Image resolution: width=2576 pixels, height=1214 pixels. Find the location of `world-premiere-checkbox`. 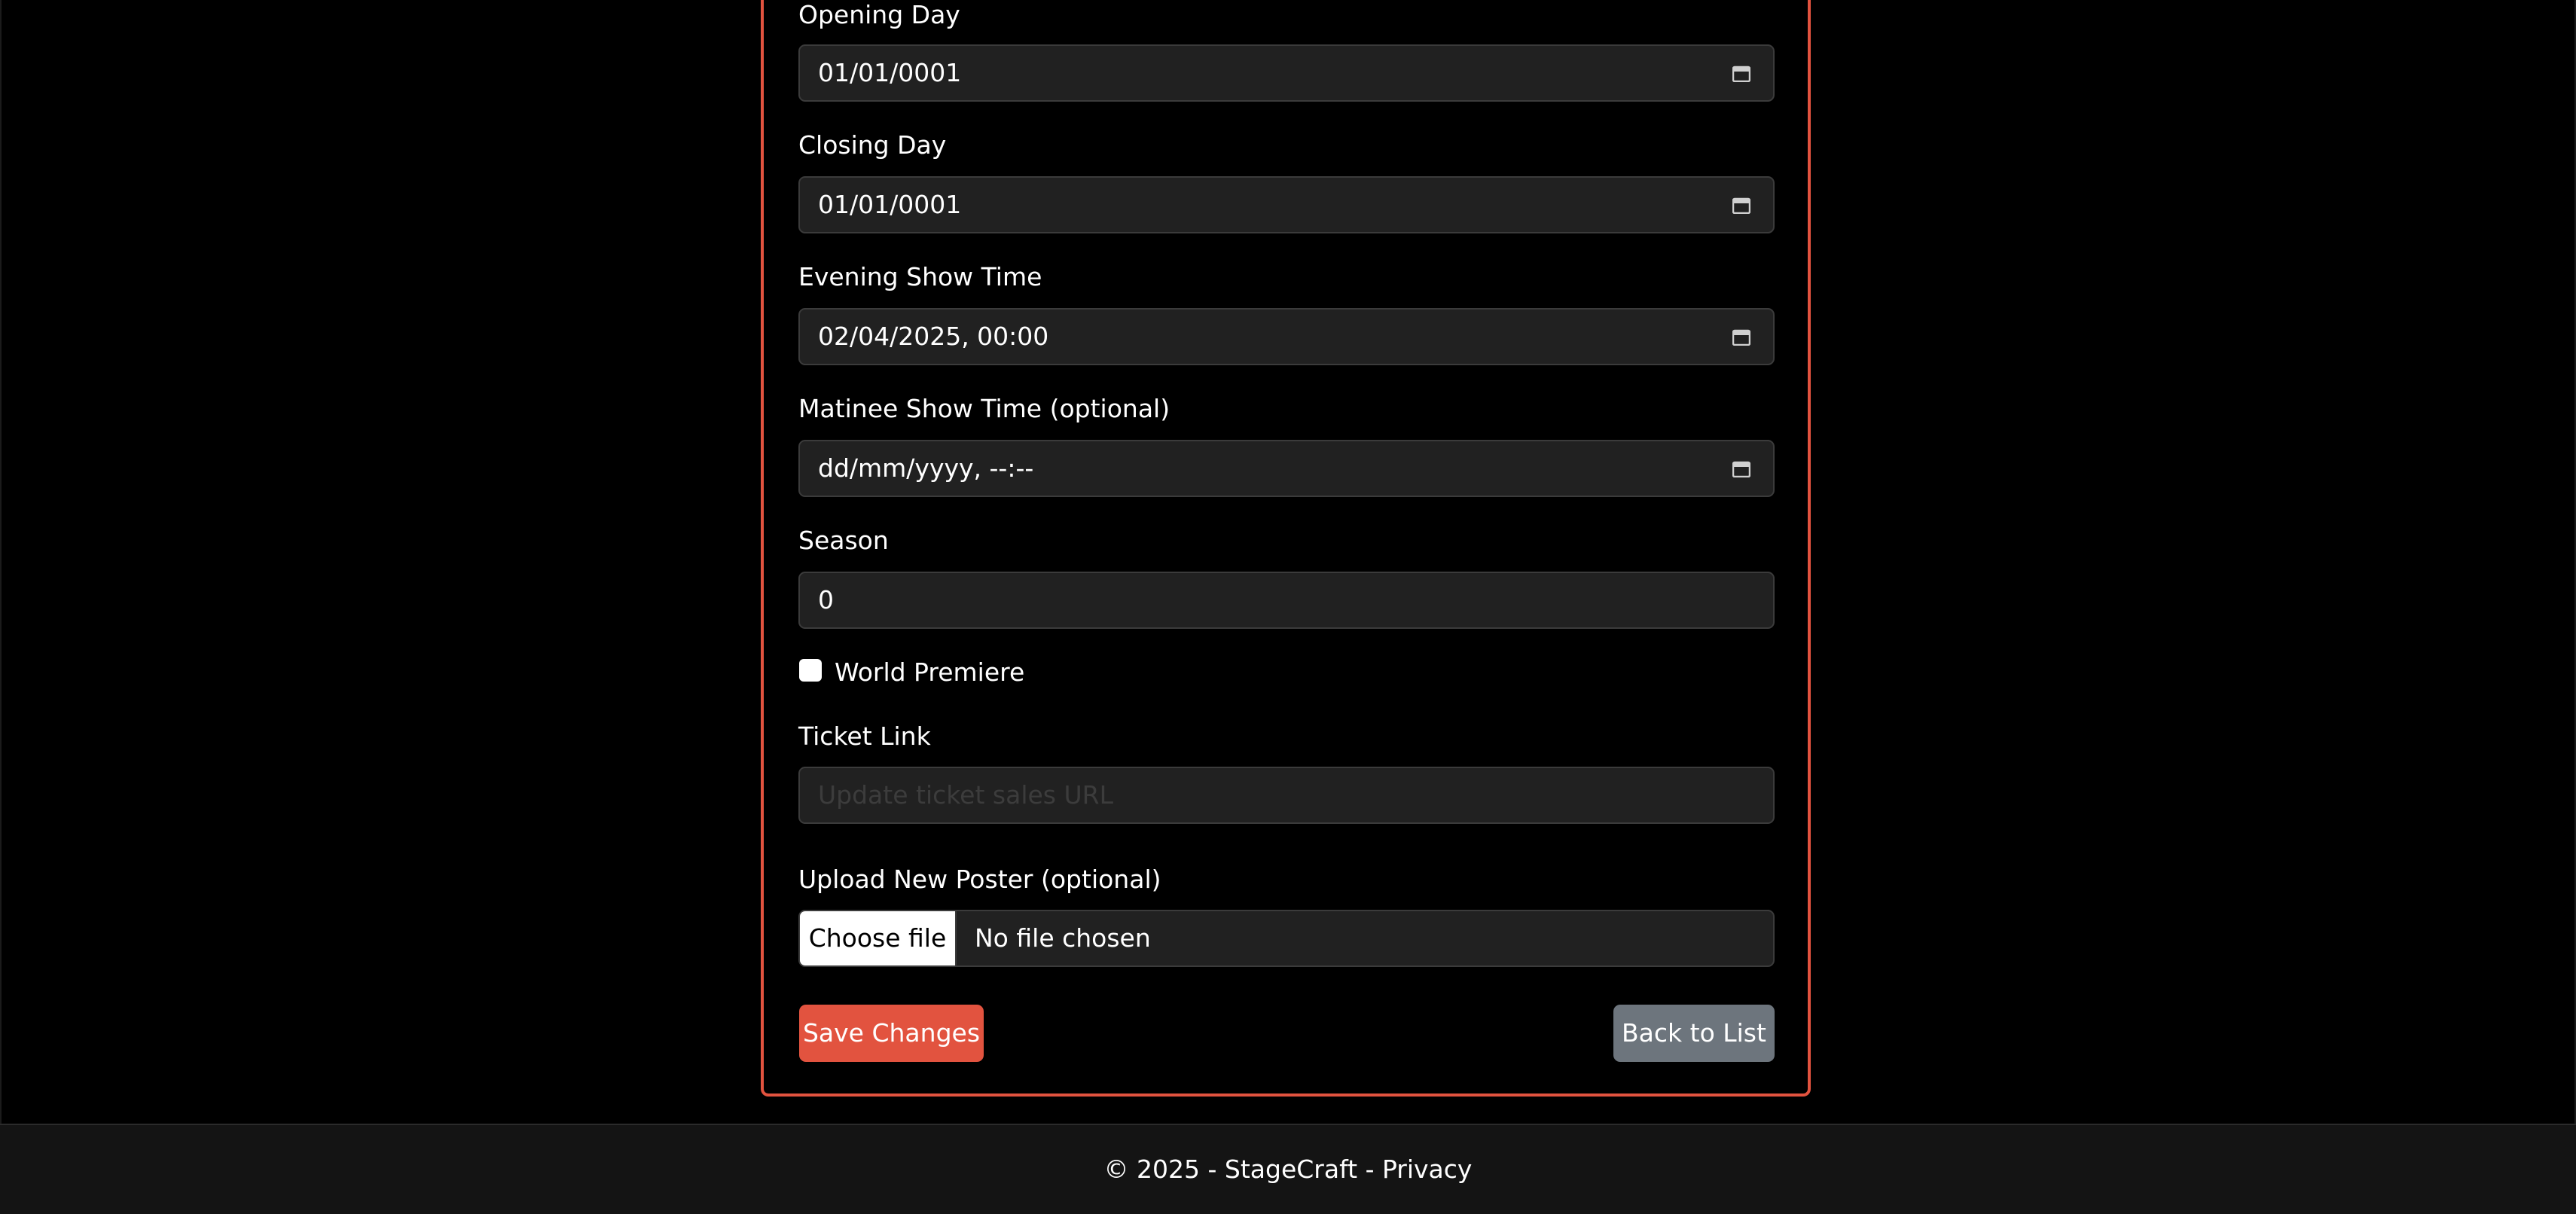

world-premiere-checkbox is located at coordinates (811, 670).